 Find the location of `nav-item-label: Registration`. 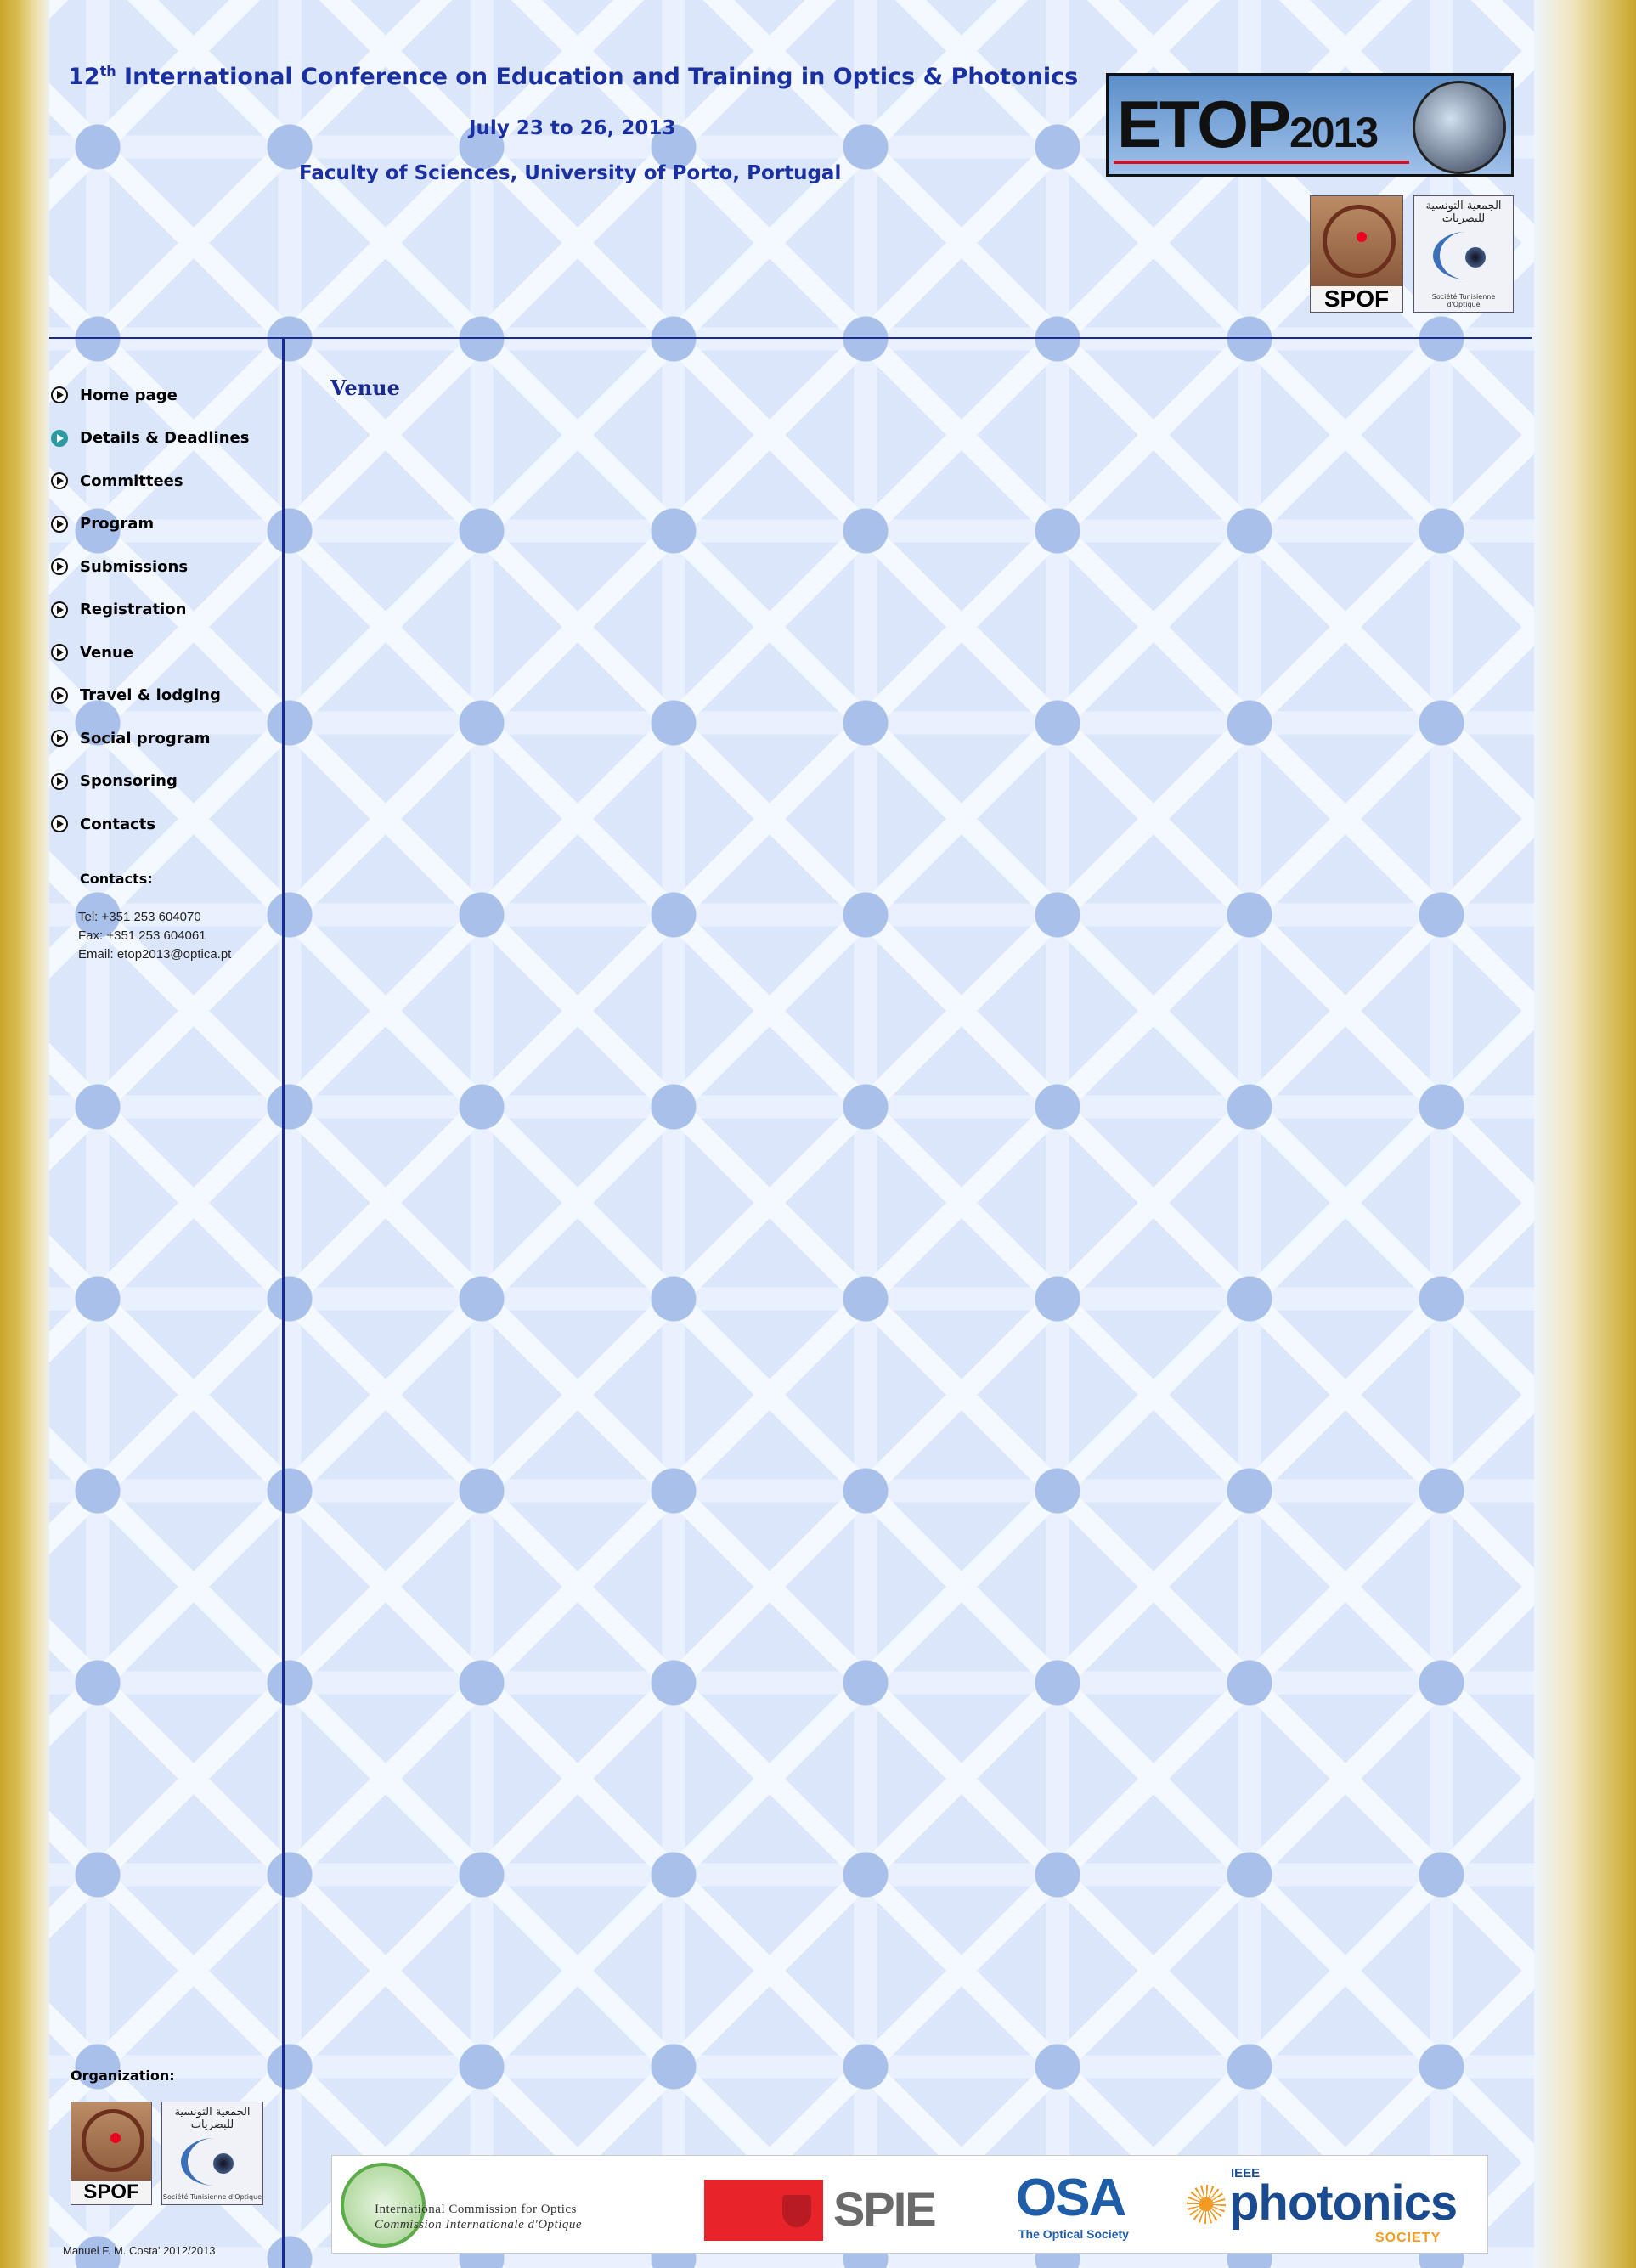

nav-item-label: Registration is located at coordinates (133, 610).